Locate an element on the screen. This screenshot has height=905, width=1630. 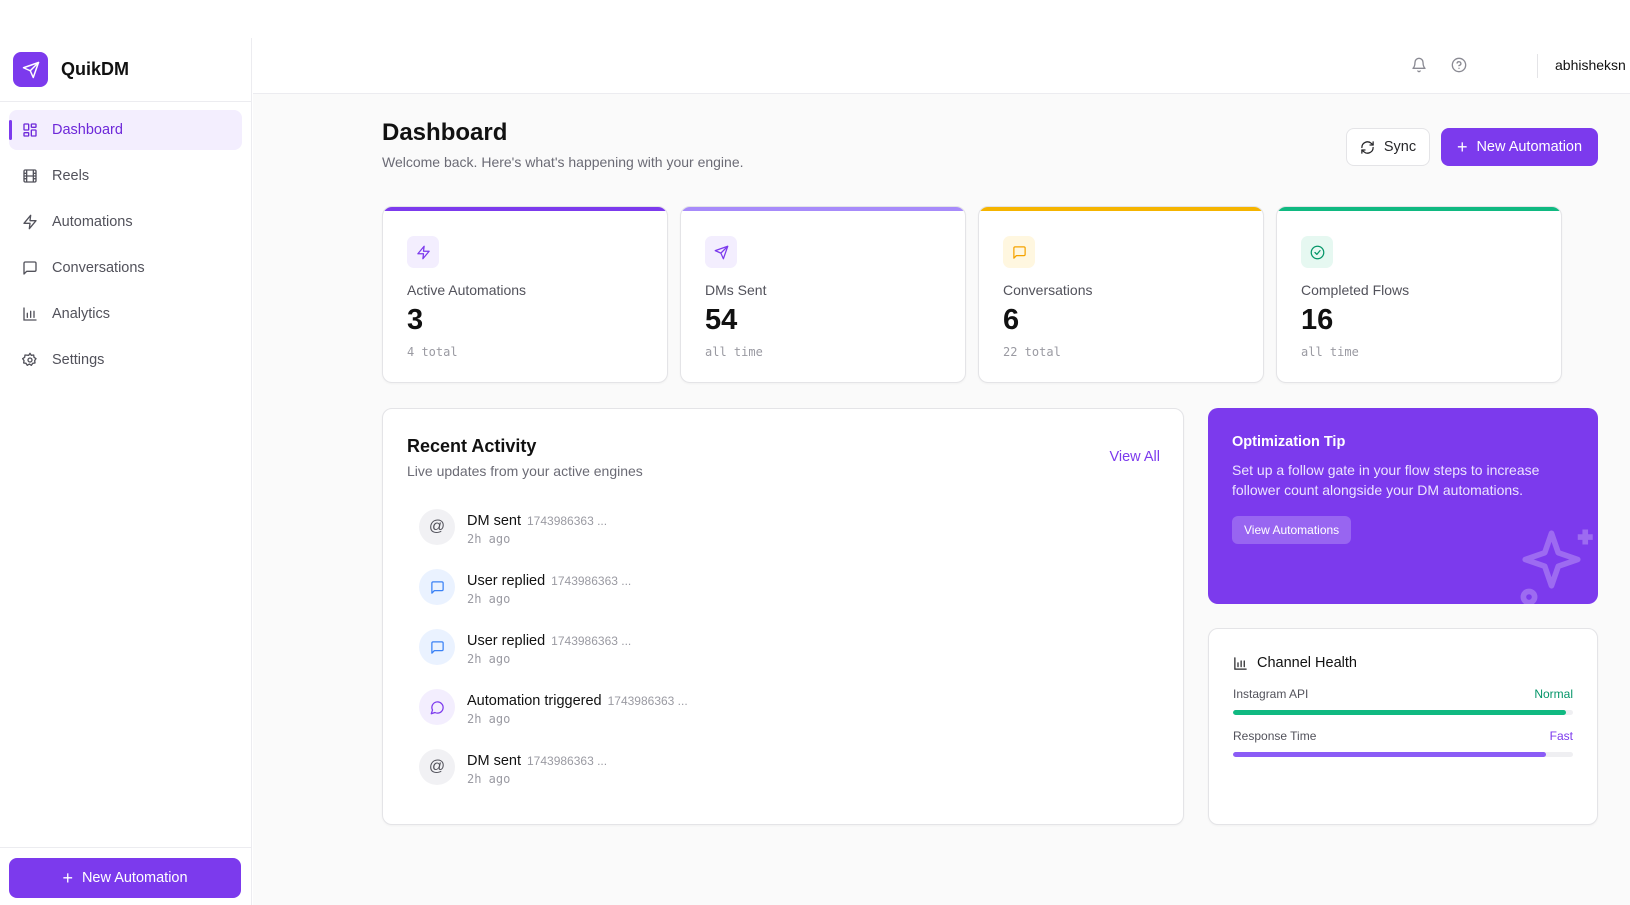
stat-label: Conversations is located at coordinates (1048, 290).